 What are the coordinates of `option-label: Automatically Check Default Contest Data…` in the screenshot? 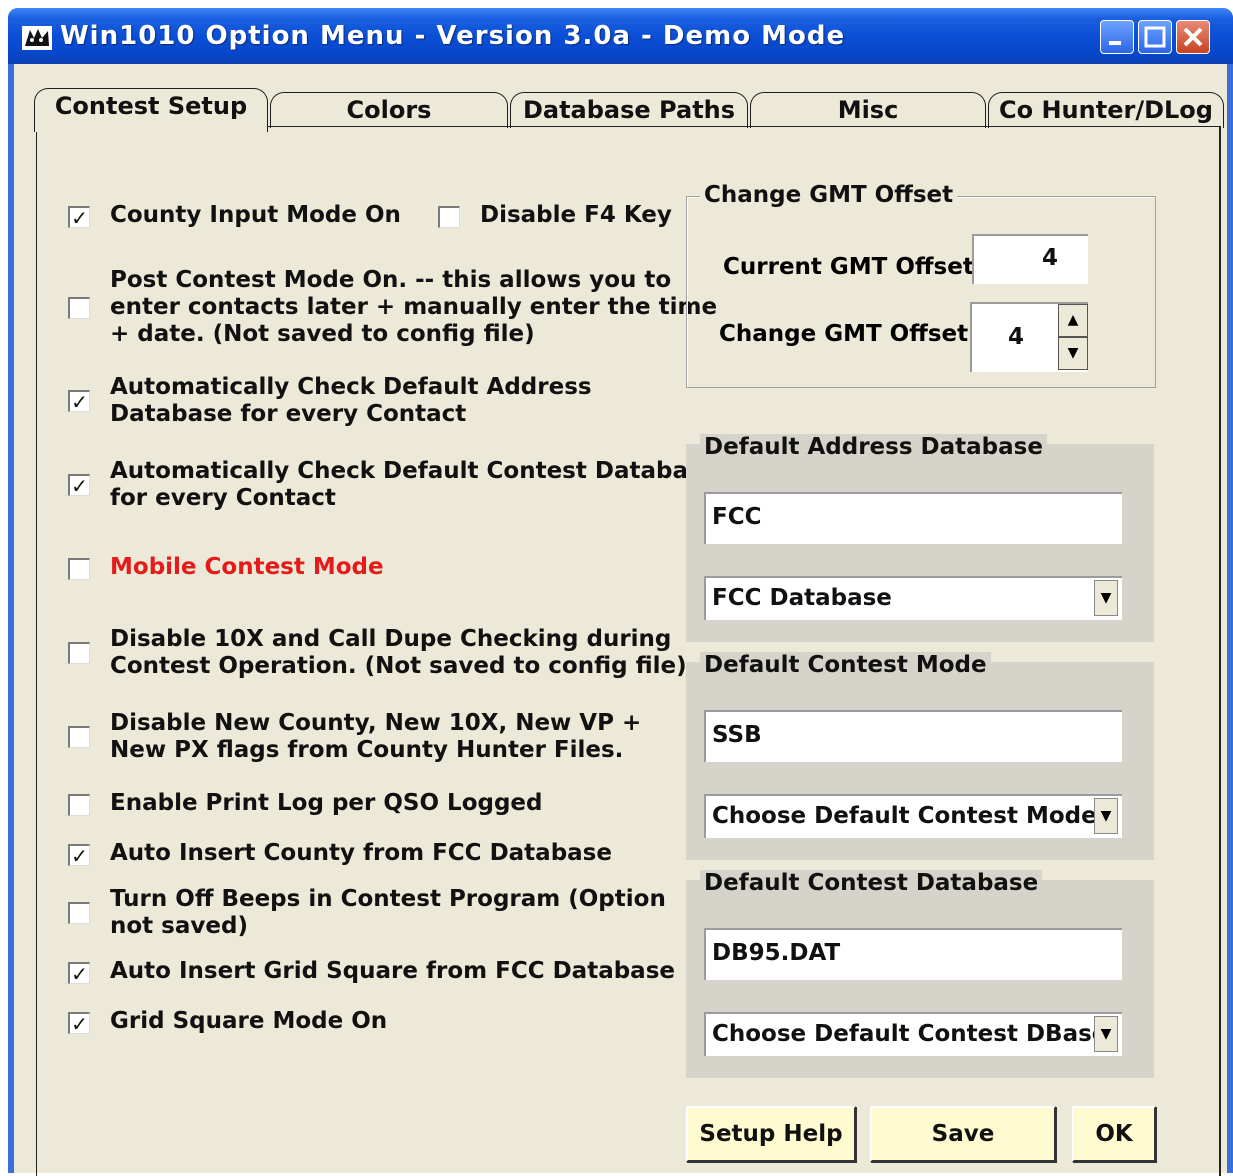 It's located at (414, 484).